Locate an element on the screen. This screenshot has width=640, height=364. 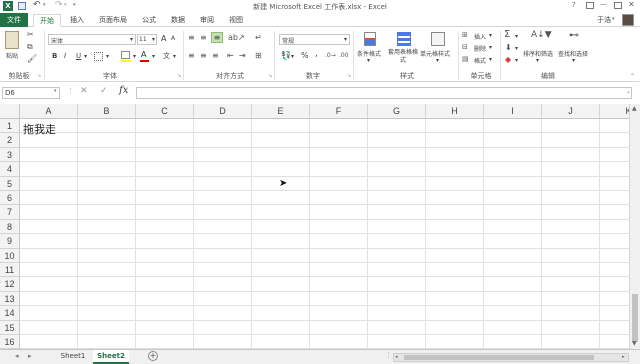
increase-decimal-icon: .0→ is located at coordinates (330, 55).